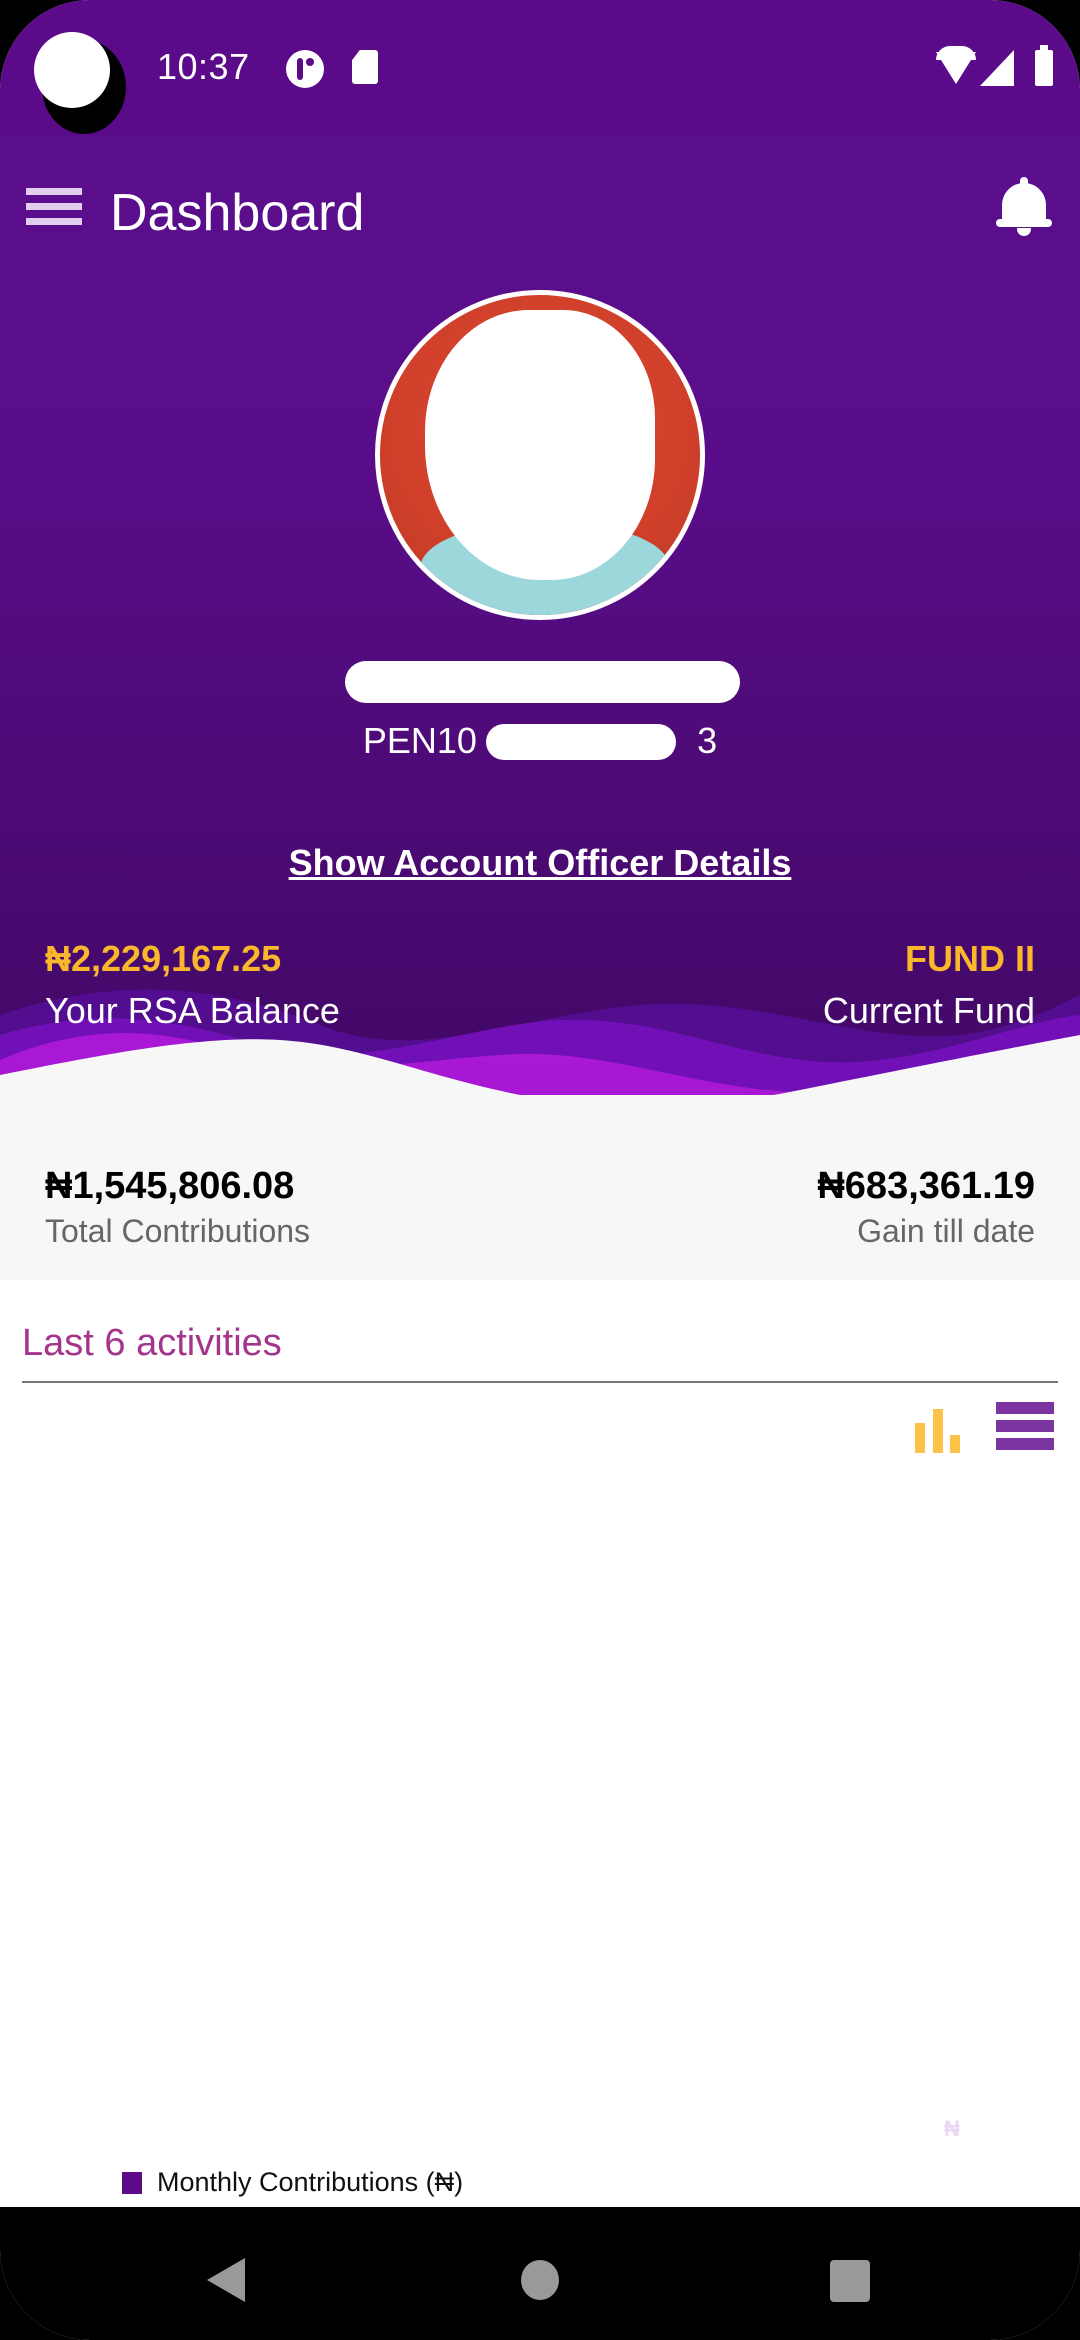 The image size is (1080, 2340). I want to click on system-nav-bar, so click(540, 2273).